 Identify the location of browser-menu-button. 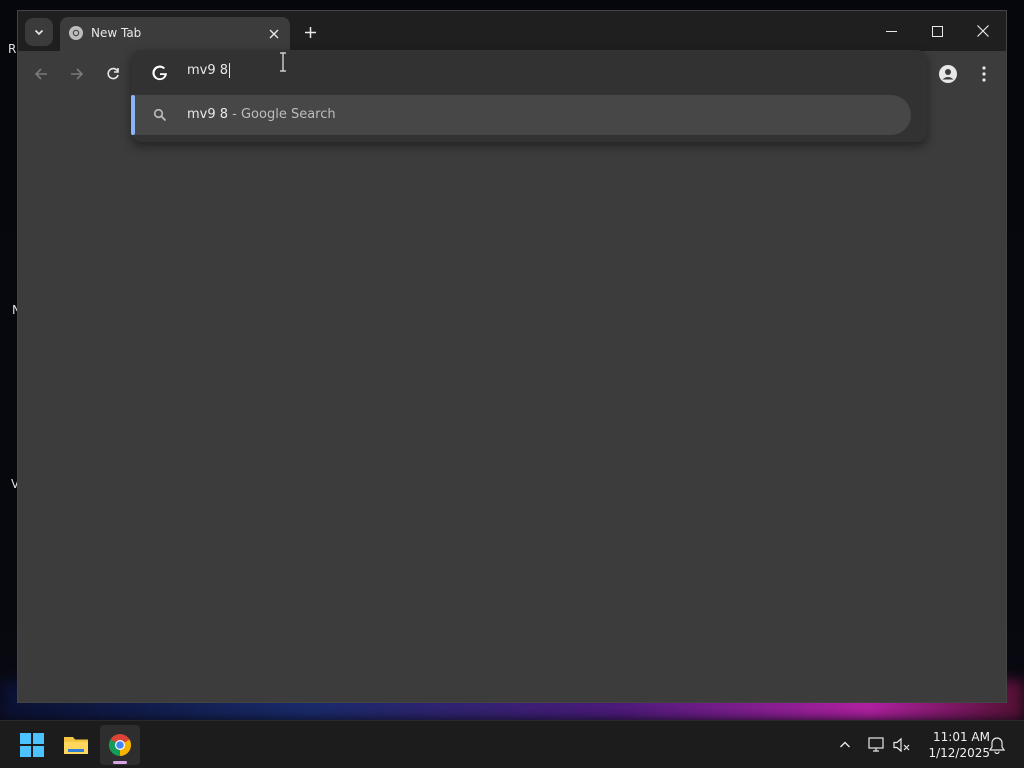
(984, 74).